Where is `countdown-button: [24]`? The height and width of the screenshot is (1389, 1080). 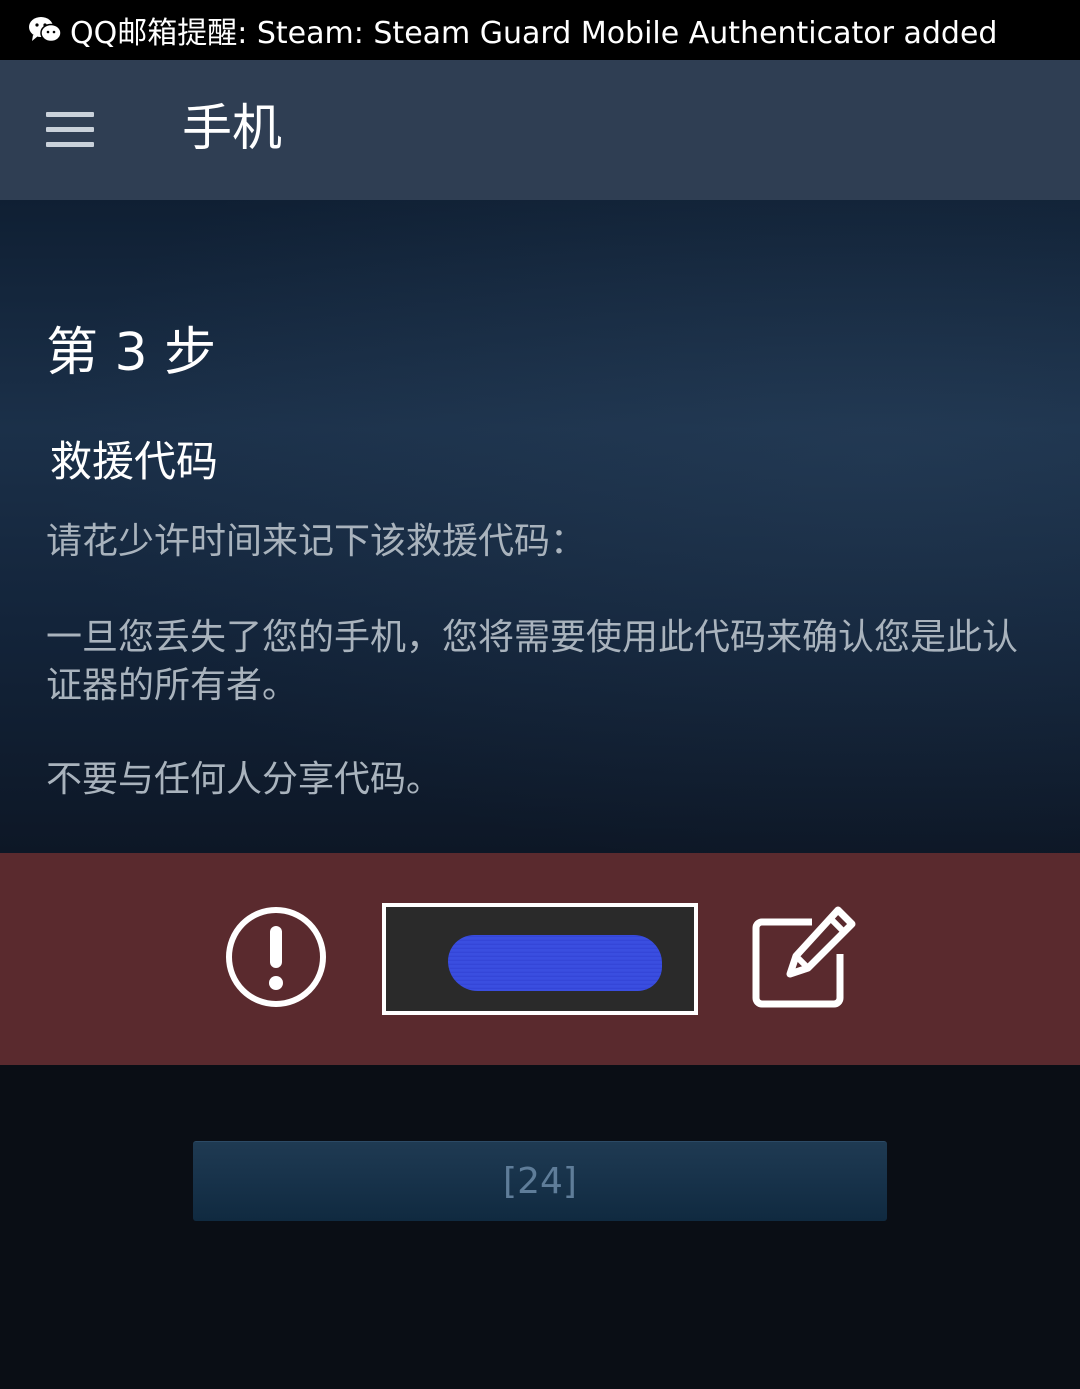 countdown-button: [24] is located at coordinates (540, 1181).